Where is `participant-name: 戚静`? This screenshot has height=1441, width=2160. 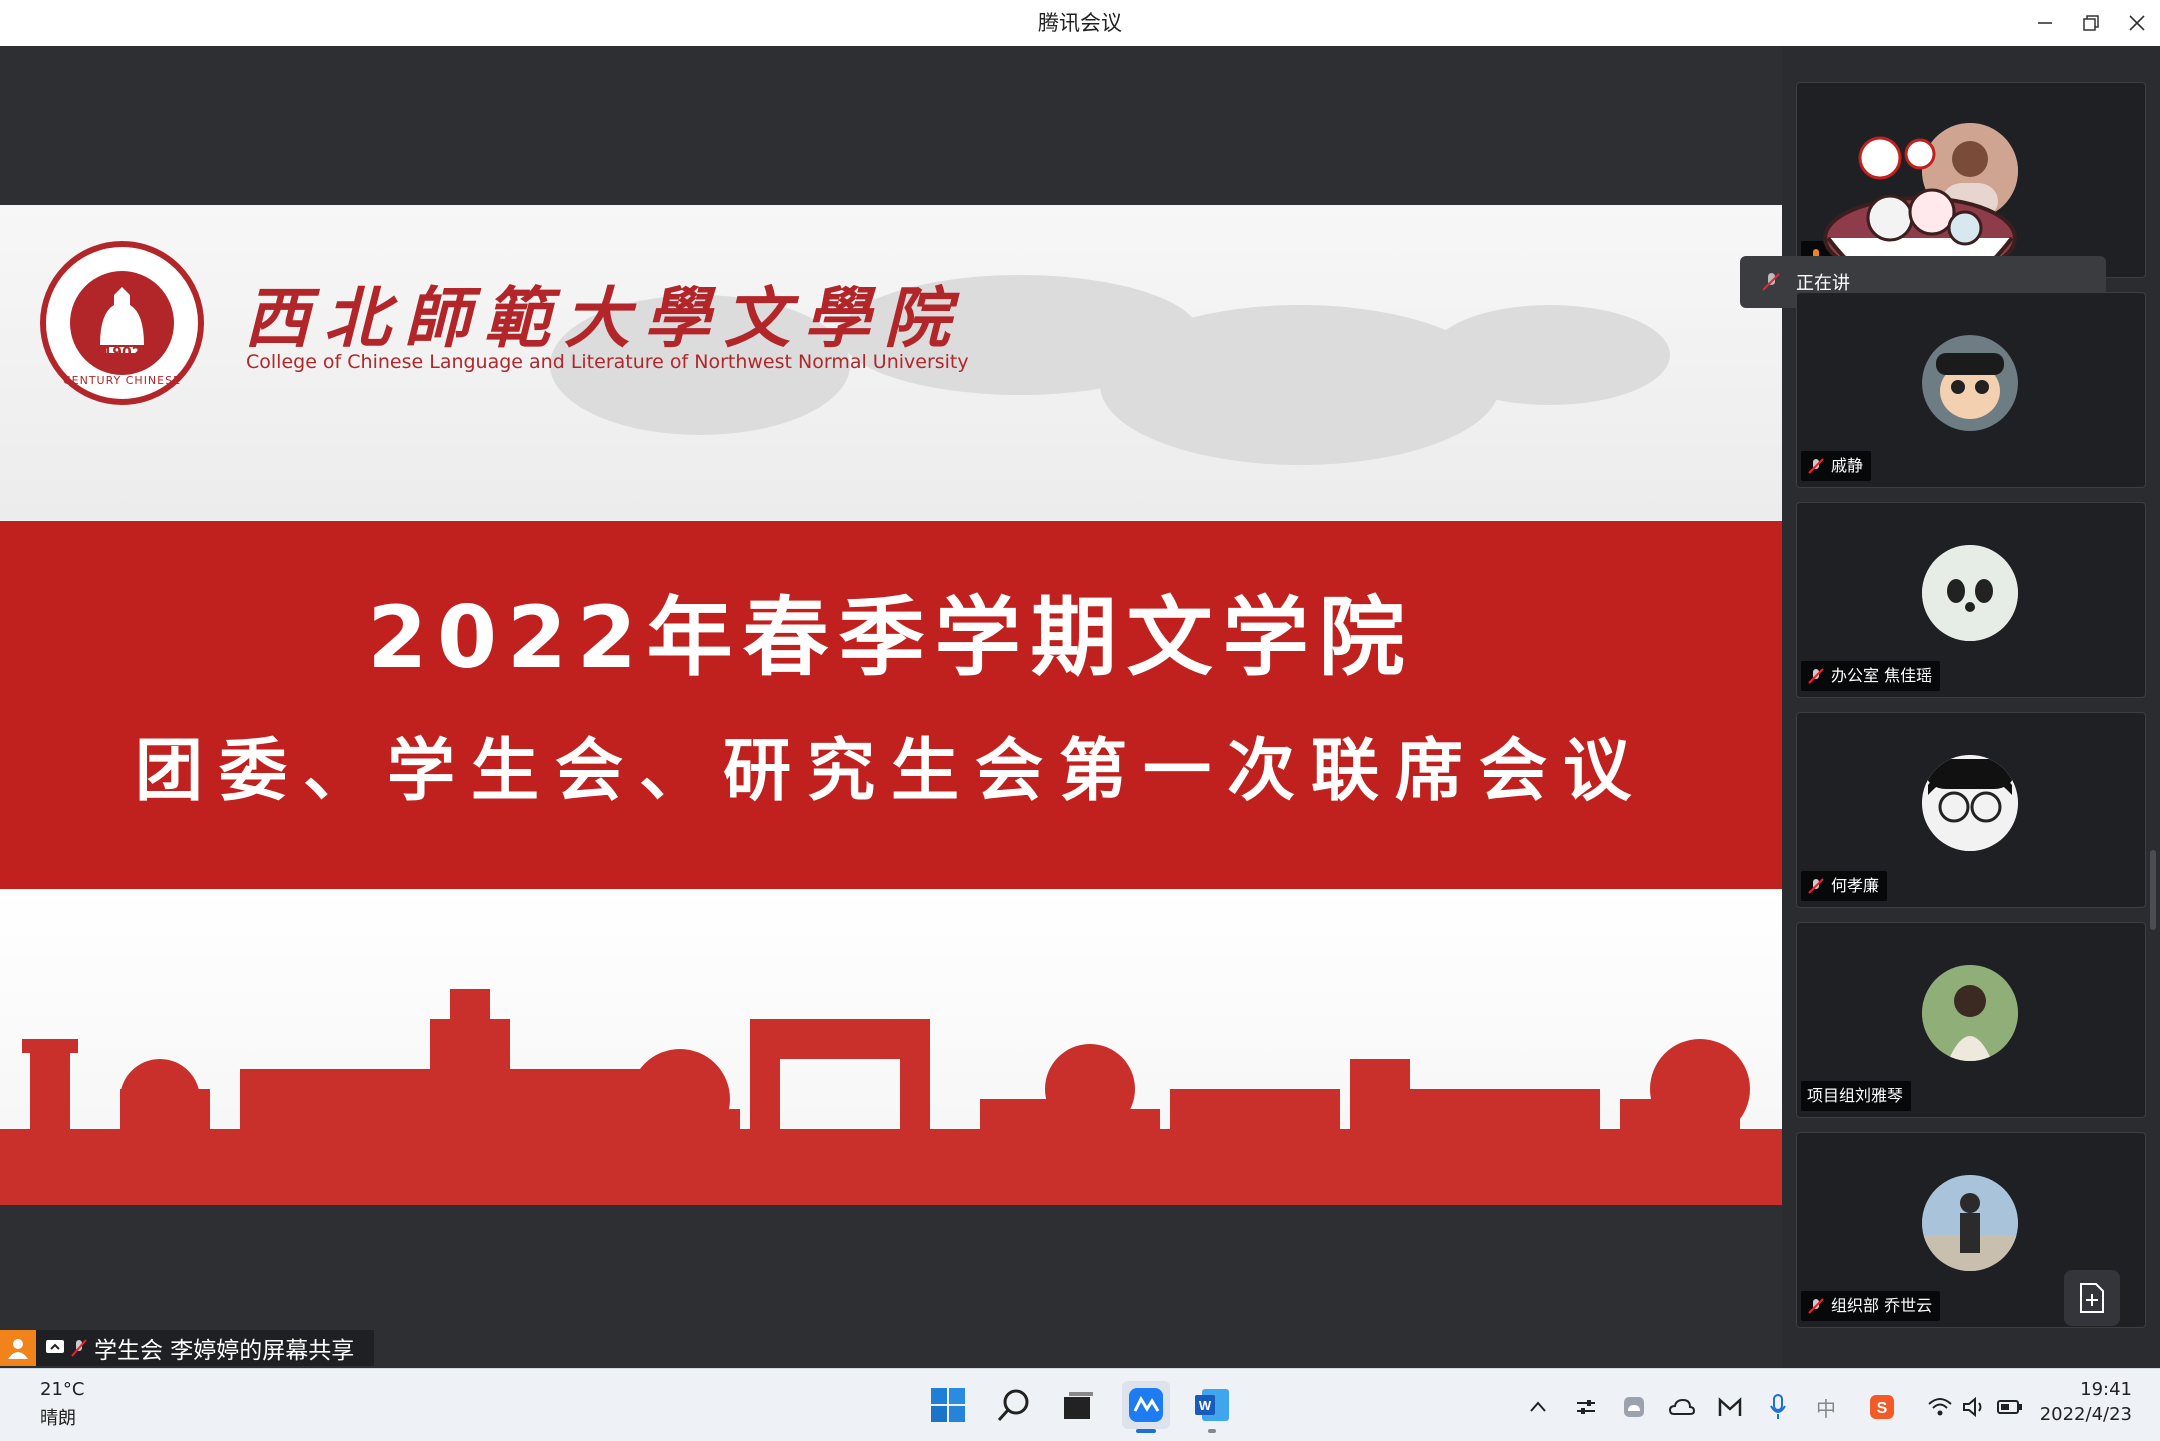
participant-name: 戚静 is located at coordinates (1847, 465).